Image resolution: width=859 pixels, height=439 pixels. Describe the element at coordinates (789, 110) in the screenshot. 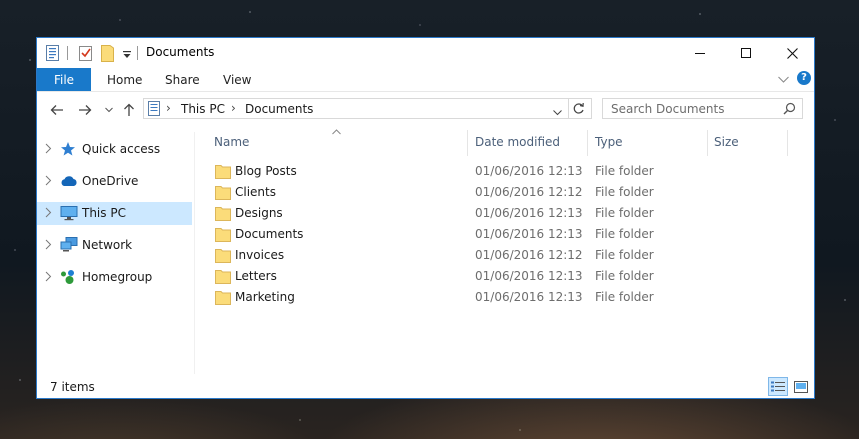

I see `search-icon` at that location.